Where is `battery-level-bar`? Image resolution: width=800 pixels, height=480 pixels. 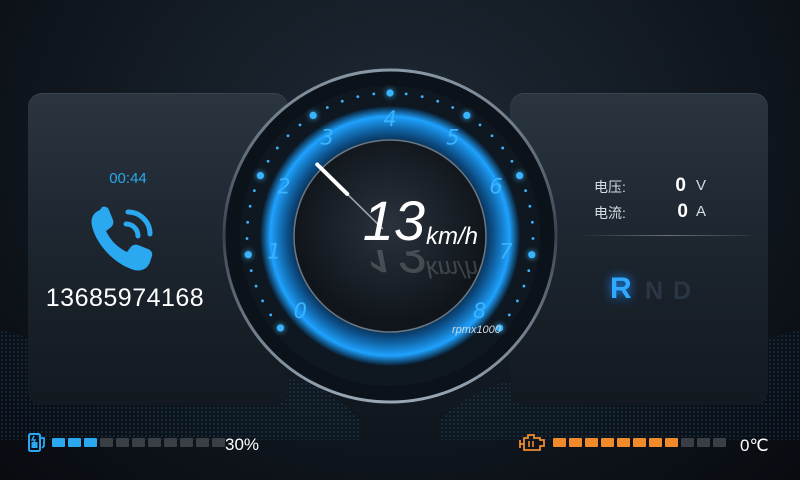
battery-level-bar is located at coordinates (138, 442).